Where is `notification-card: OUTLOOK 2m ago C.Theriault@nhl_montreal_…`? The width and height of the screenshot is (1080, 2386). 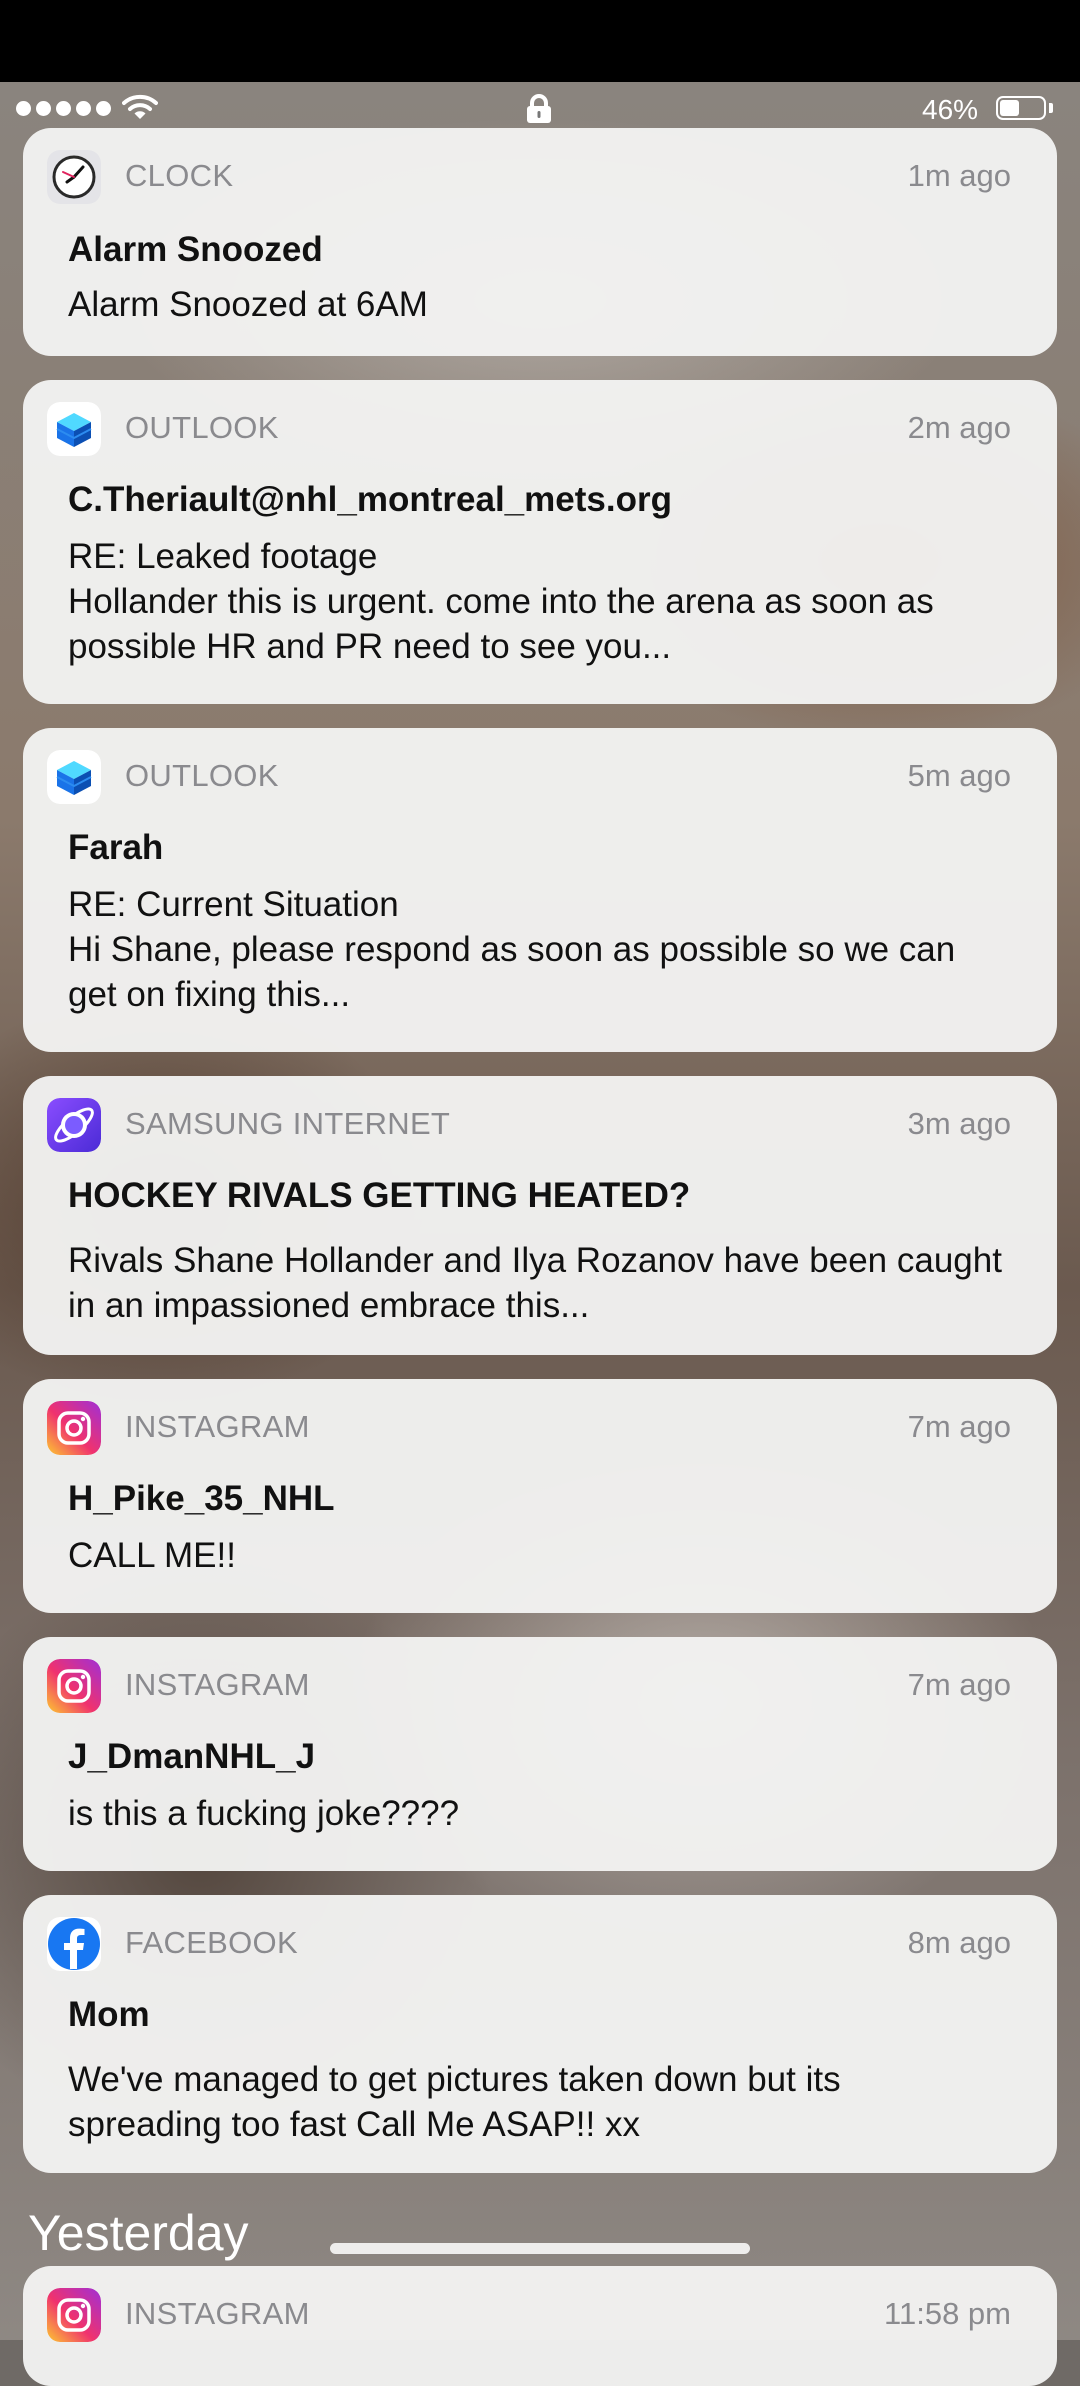
notification-card: OUTLOOK 2m ago C.Theriault@nhl_montreal_… is located at coordinates (540, 542).